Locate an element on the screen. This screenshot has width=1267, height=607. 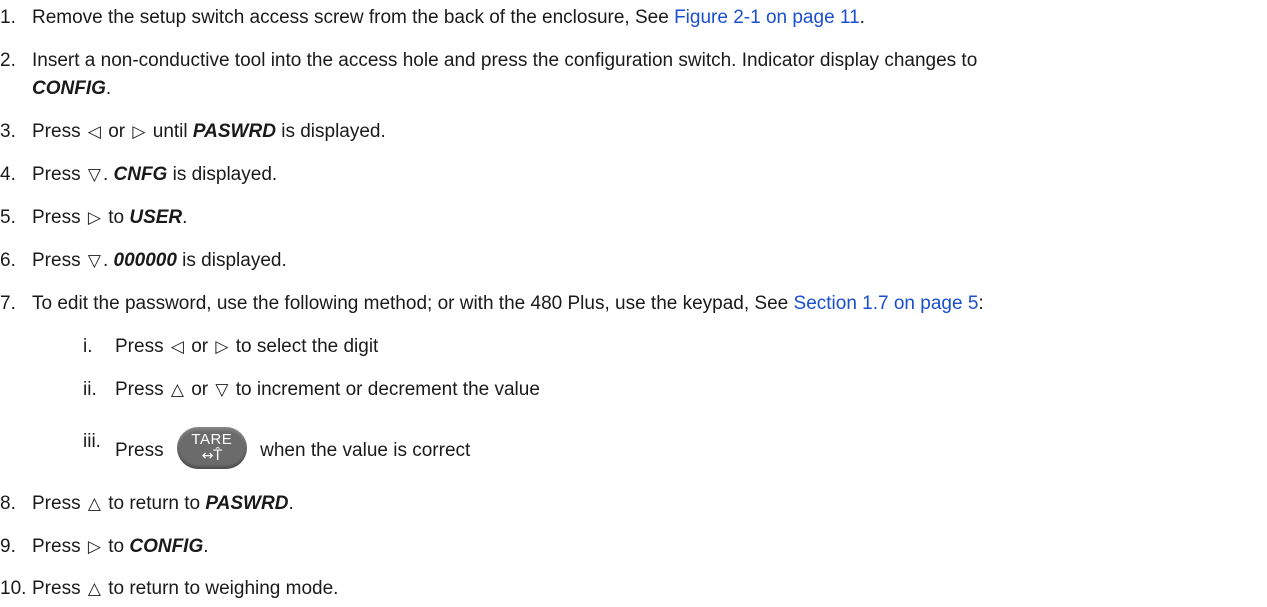
step-number: 6. is located at coordinates (8, 260).